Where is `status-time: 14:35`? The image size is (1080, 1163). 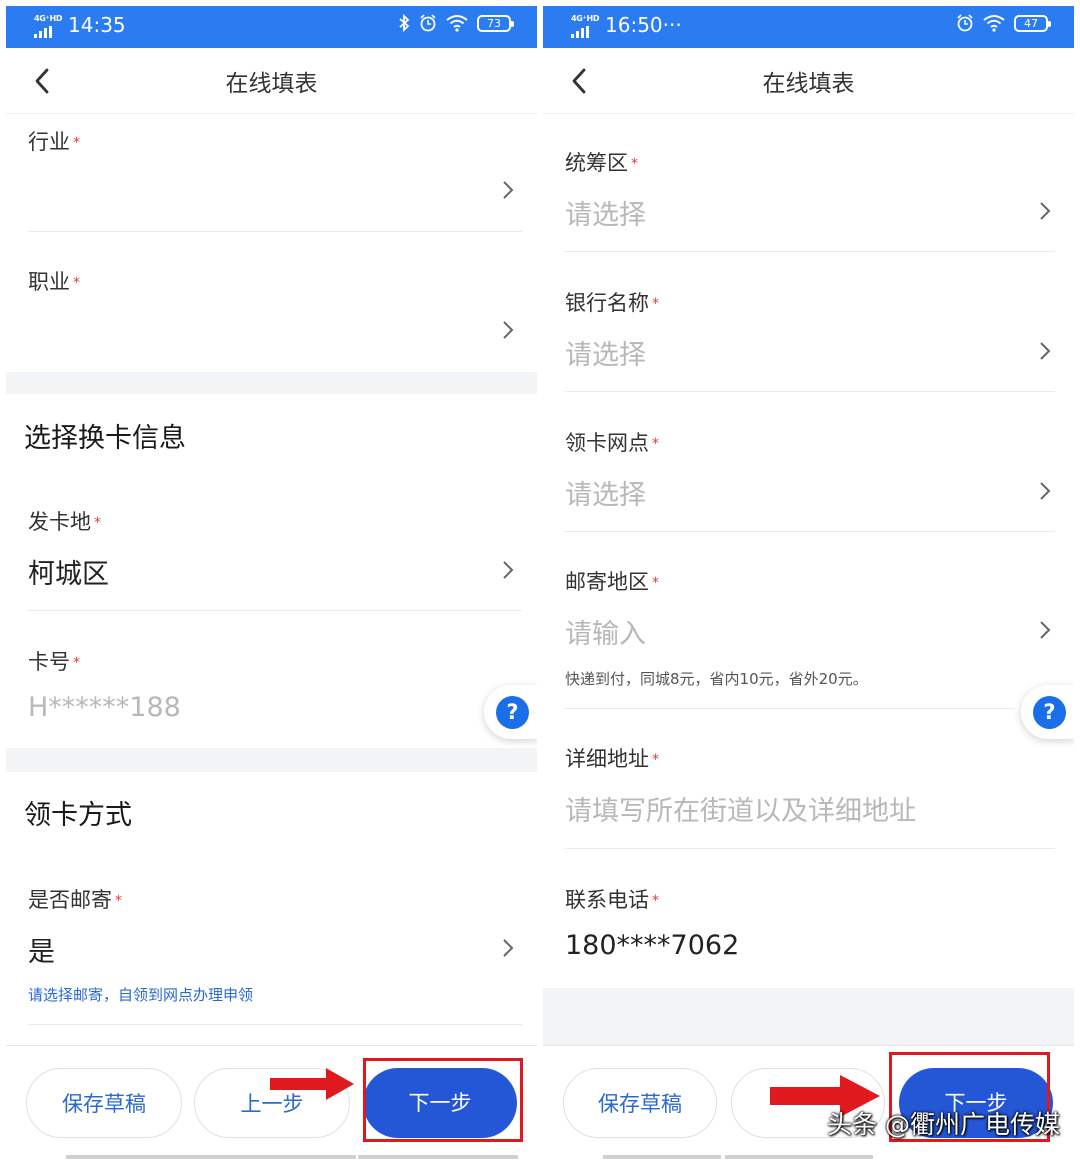 status-time: 14:35 is located at coordinates (97, 25).